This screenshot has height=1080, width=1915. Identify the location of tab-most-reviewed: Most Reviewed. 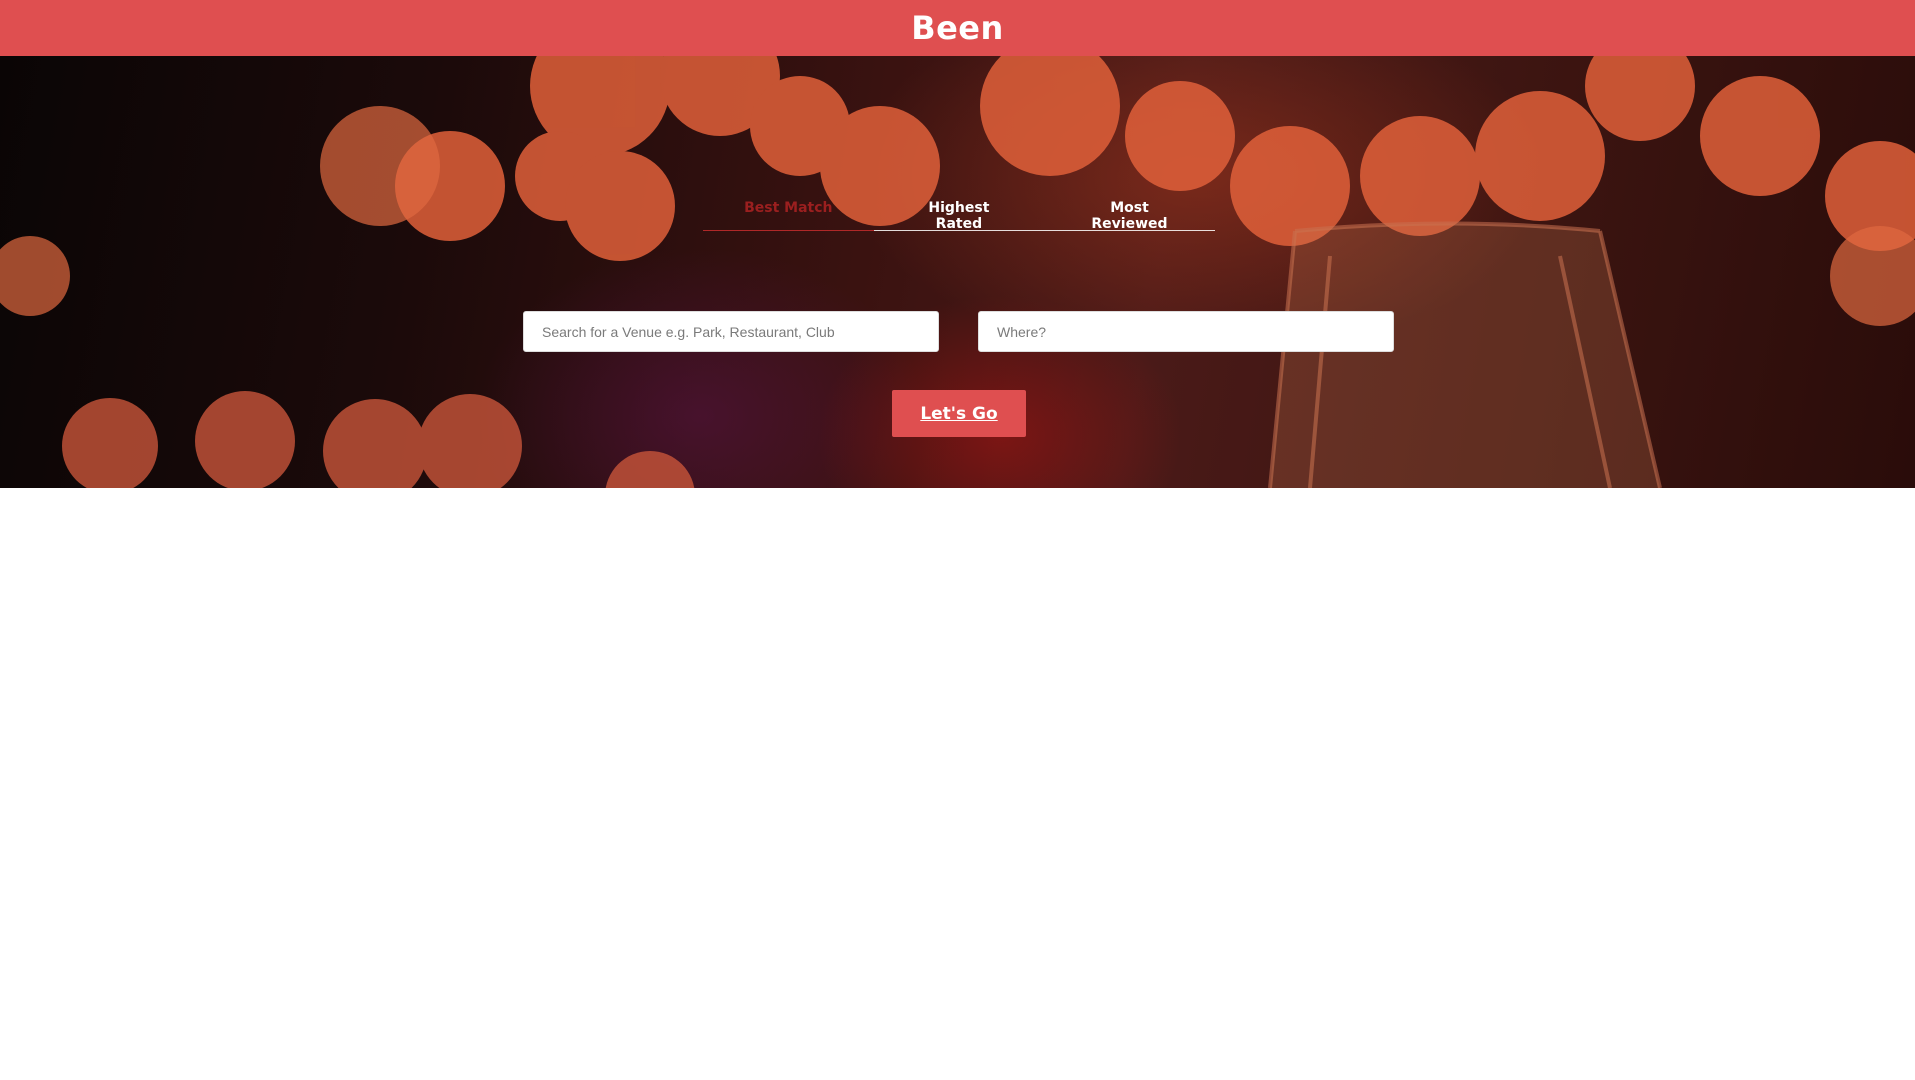
(1129, 201).